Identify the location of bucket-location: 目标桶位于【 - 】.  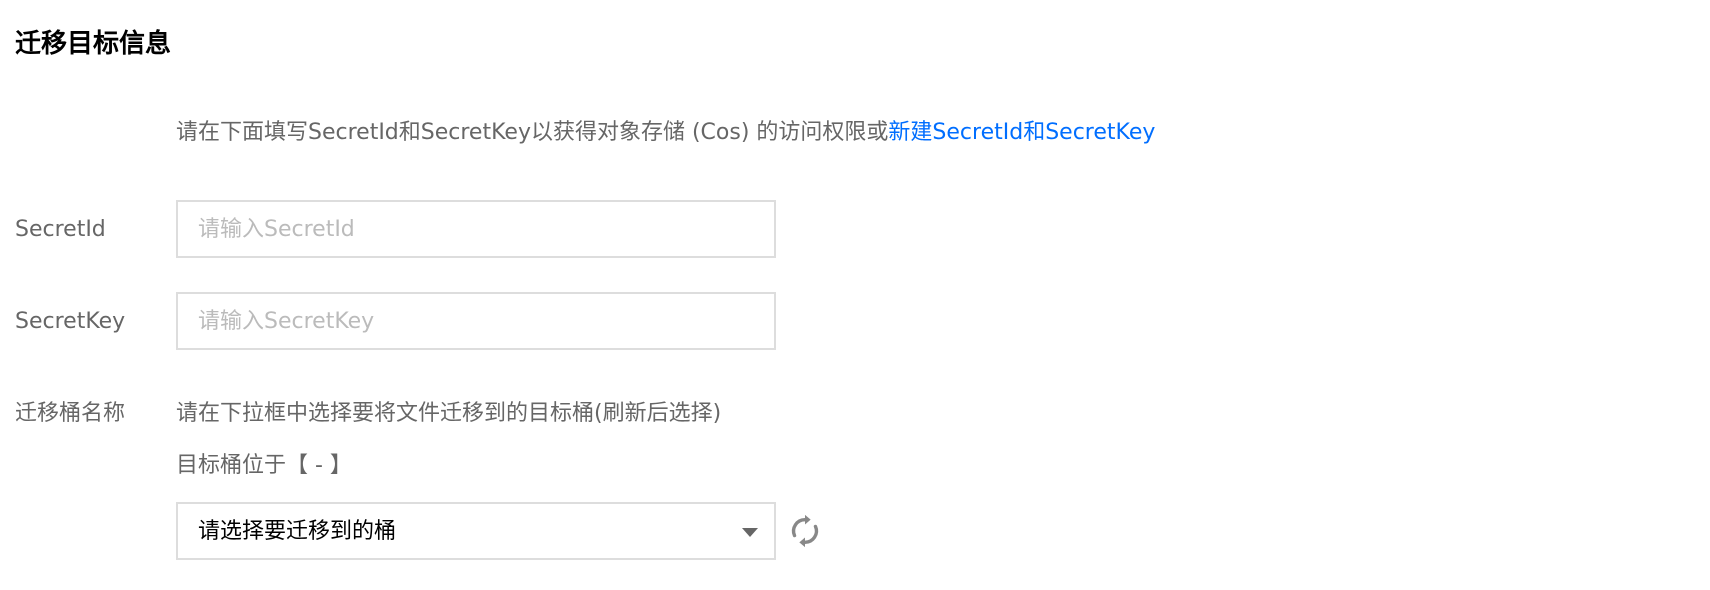
(264, 465).